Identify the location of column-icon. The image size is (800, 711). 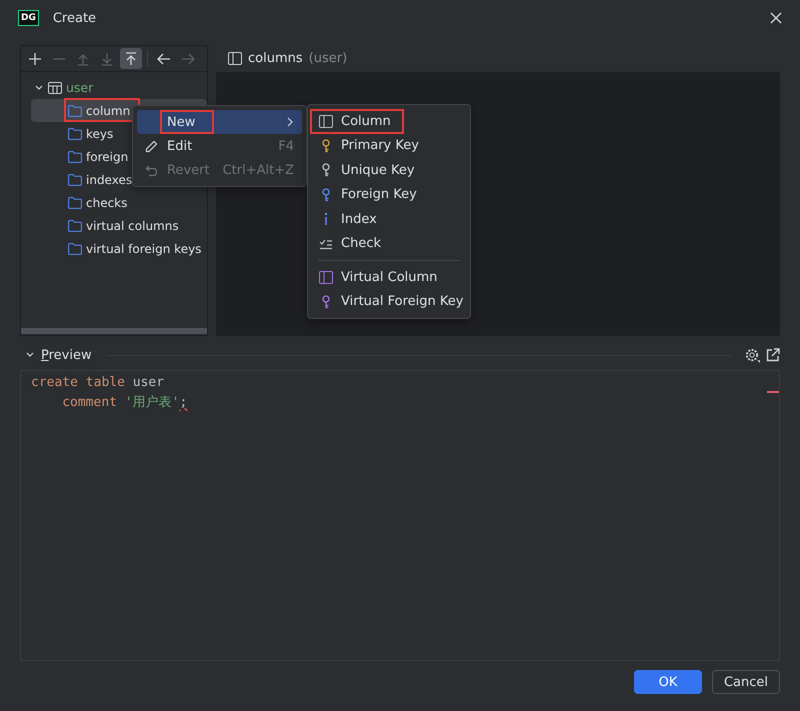
(235, 58).